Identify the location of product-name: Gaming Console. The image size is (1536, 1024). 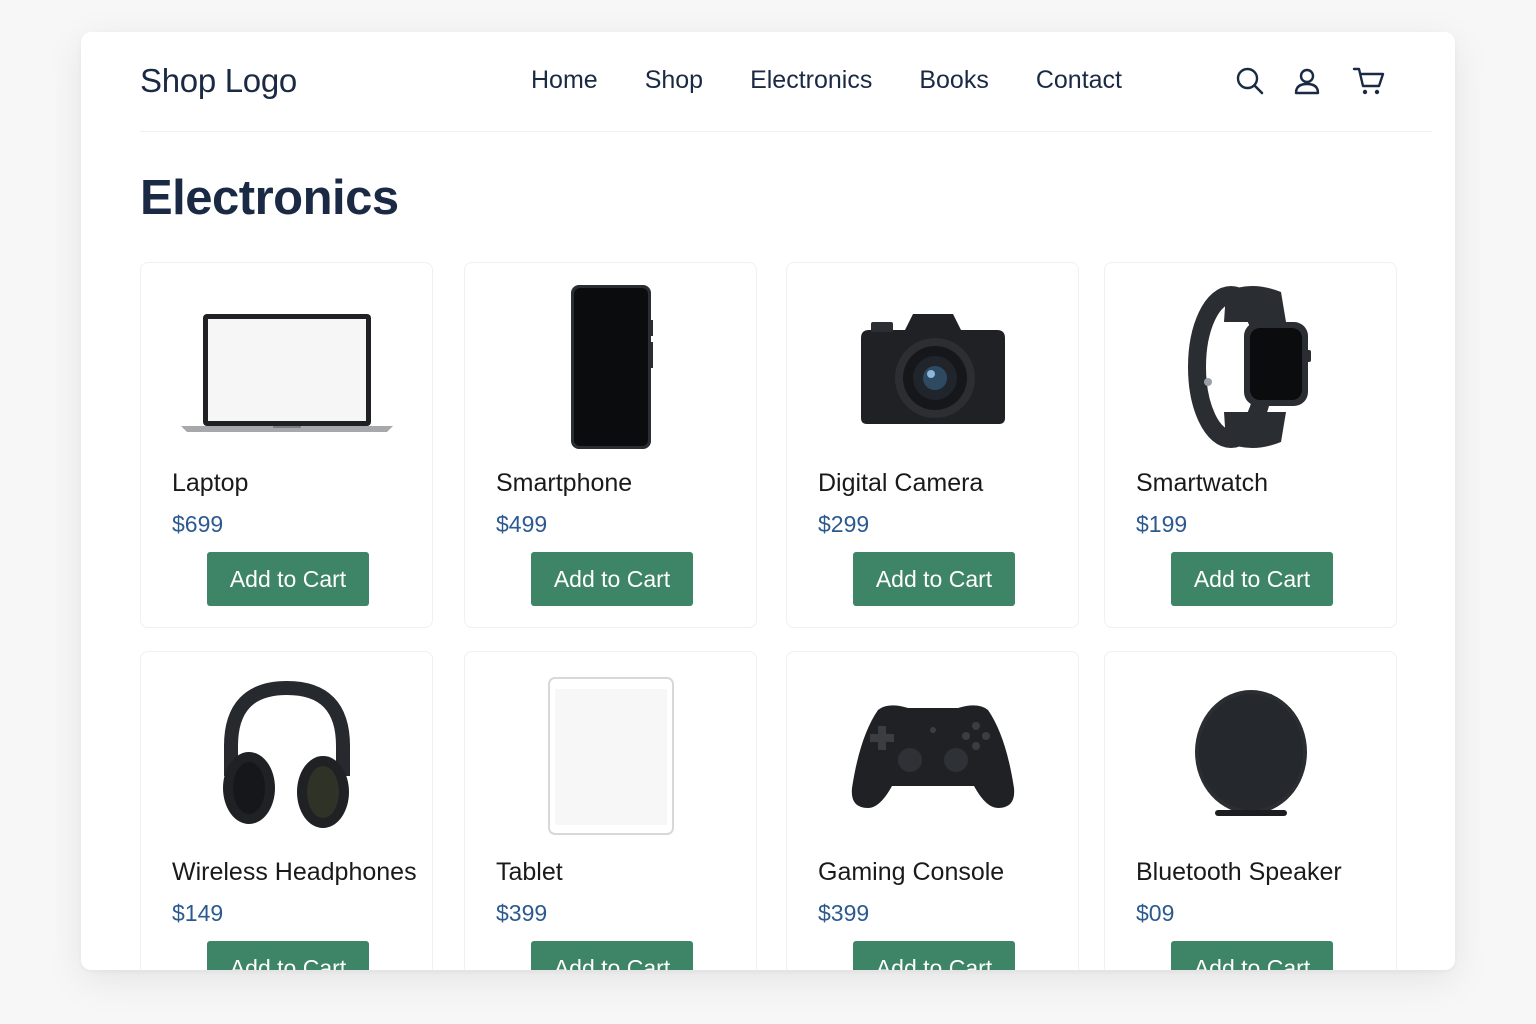
(911, 872).